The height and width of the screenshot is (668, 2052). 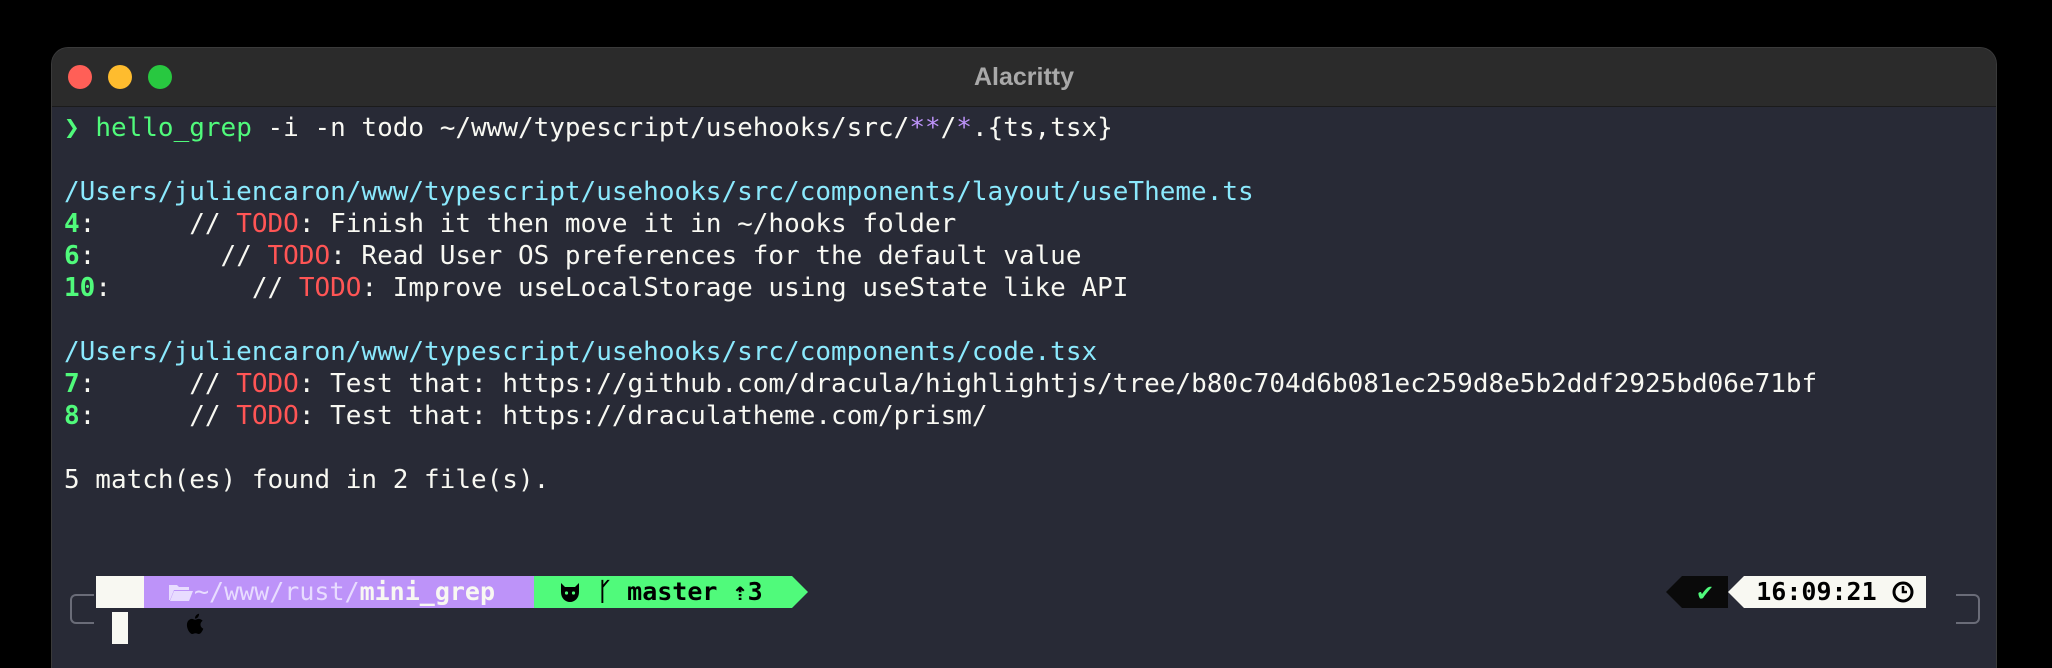 What do you see at coordinates (1816, 591) in the screenshot?
I see `prompt-time: 16:09:21` at bounding box center [1816, 591].